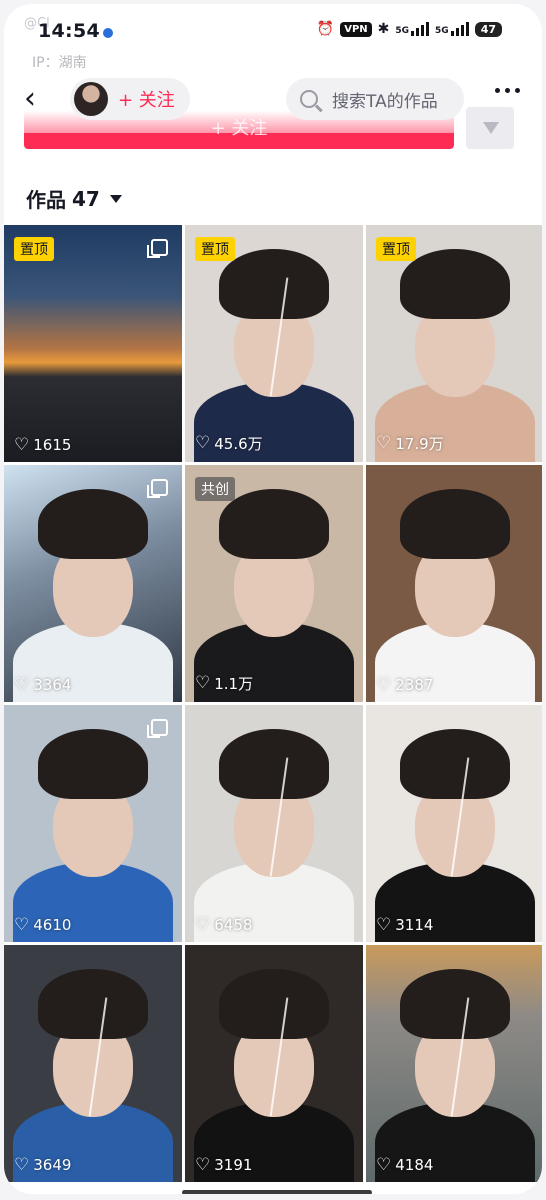 The image size is (546, 1200). What do you see at coordinates (52, 445) in the screenshot?
I see `like-count-value: 1615` at bounding box center [52, 445].